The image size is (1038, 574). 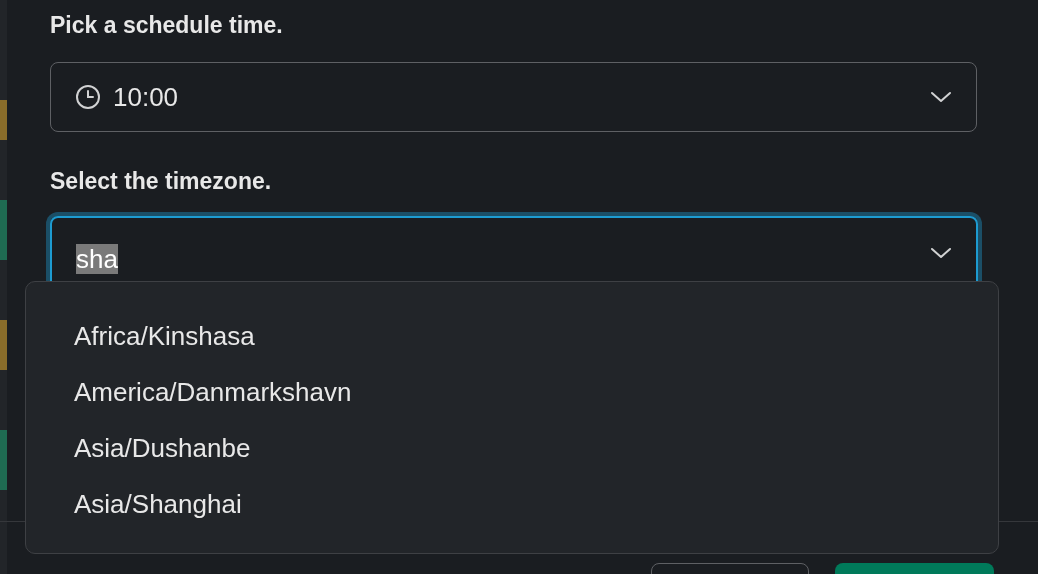 What do you see at coordinates (512, 510) in the screenshot?
I see `timezone-option: Asia/Shanghai` at bounding box center [512, 510].